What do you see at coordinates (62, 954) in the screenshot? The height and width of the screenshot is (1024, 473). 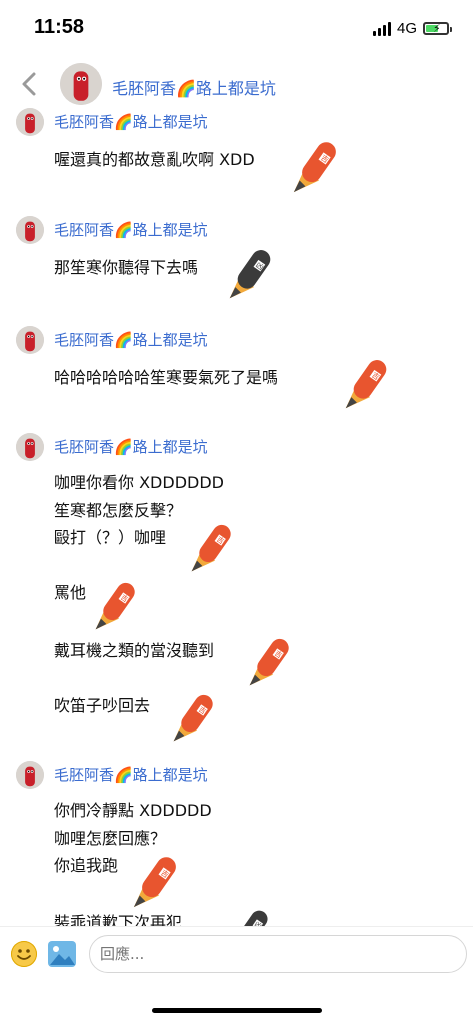 I see `image-icon` at bounding box center [62, 954].